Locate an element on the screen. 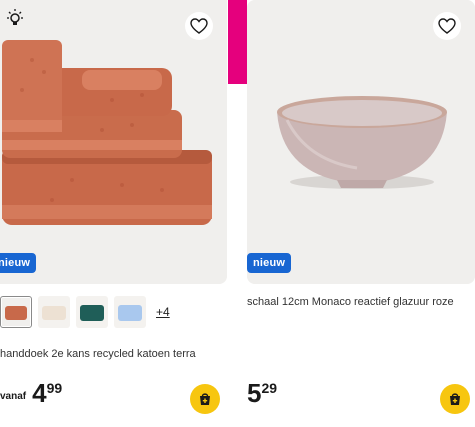 The width and height of the screenshot is (475, 427). bulb-icon is located at coordinates (15, 19).